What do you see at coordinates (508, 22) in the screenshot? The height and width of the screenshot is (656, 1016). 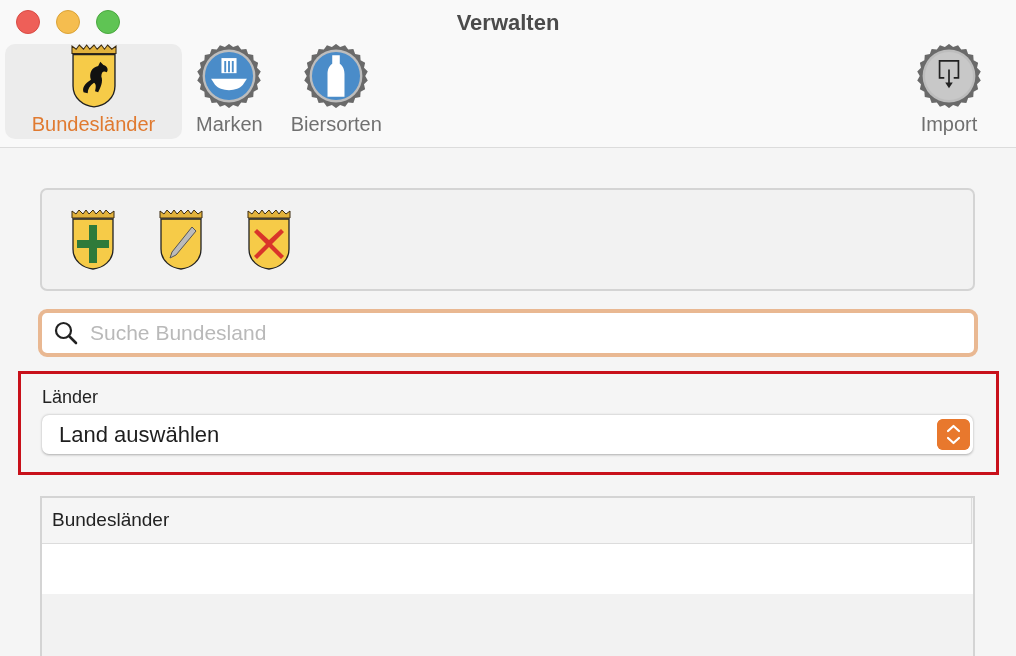 I see `window-title: Verwalten` at bounding box center [508, 22].